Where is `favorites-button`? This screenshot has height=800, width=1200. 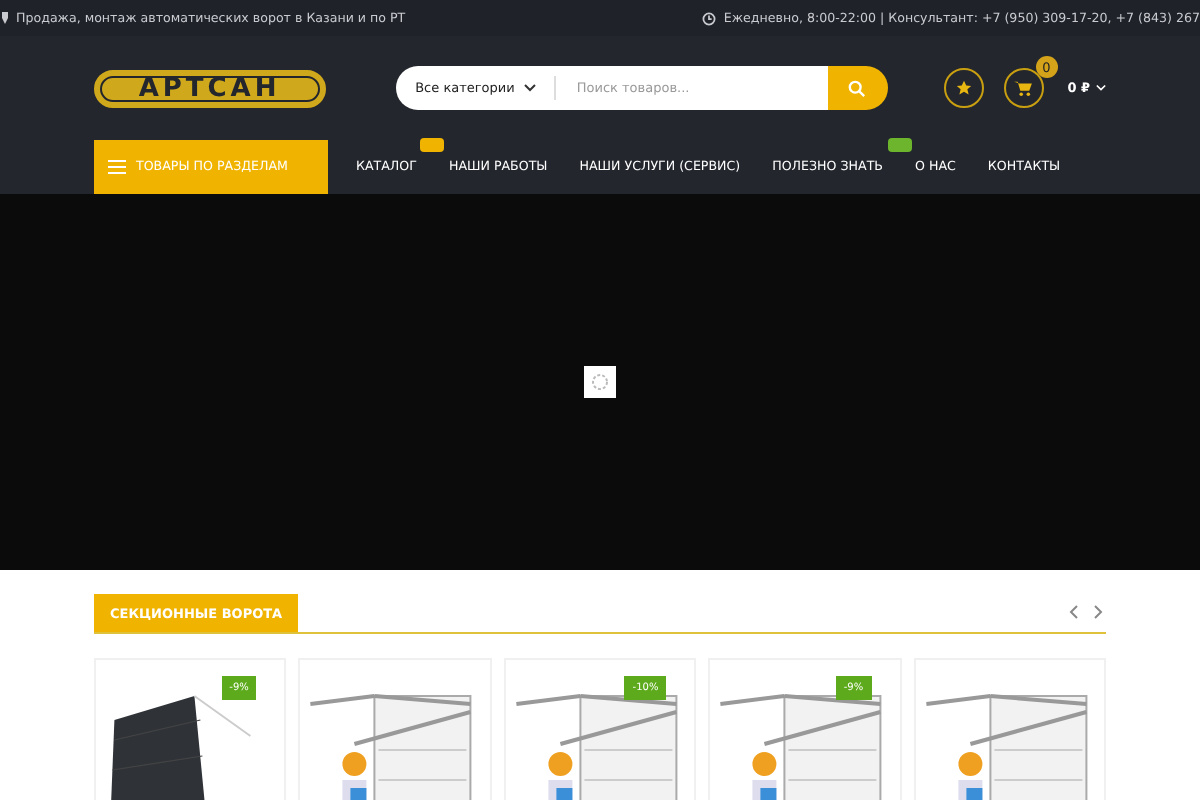
favorites-button is located at coordinates (963, 88).